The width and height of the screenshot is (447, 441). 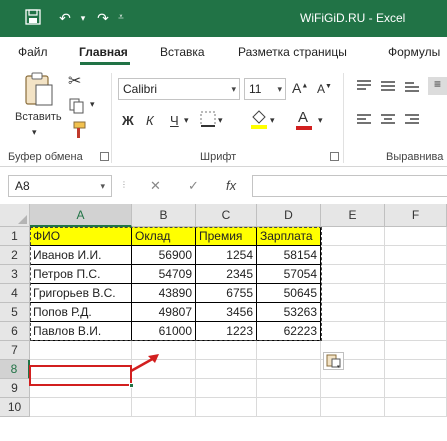 I want to click on customize-qat-icon: ⩡, so click(x=121, y=18).